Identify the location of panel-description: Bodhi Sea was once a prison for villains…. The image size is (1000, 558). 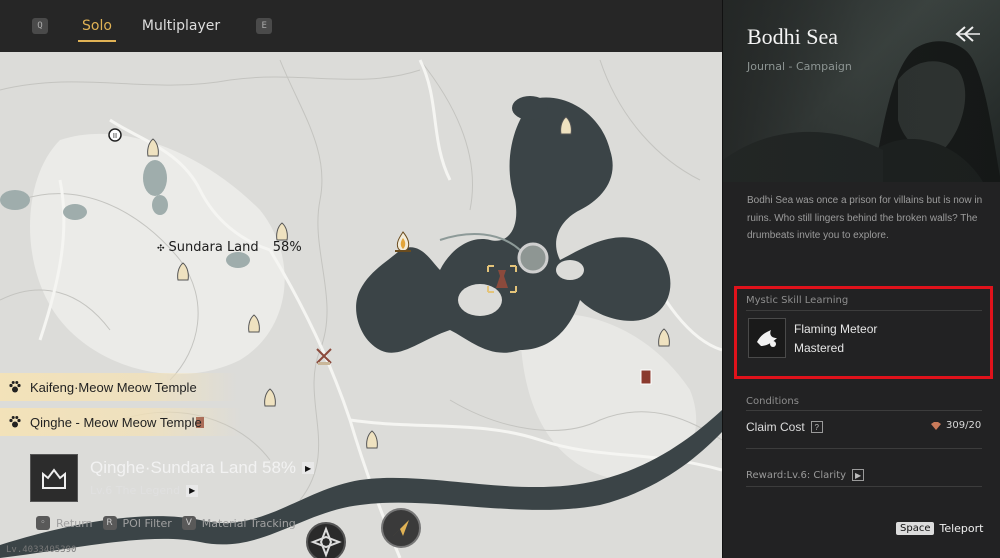
(865, 218).